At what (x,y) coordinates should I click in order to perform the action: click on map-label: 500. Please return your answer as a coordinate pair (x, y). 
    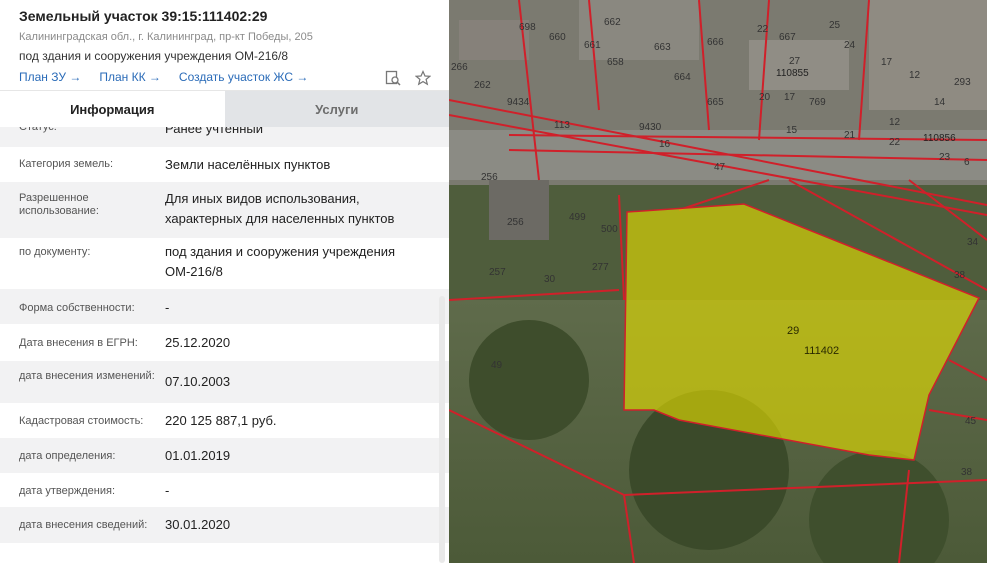
    Looking at the image, I should click on (609, 229).